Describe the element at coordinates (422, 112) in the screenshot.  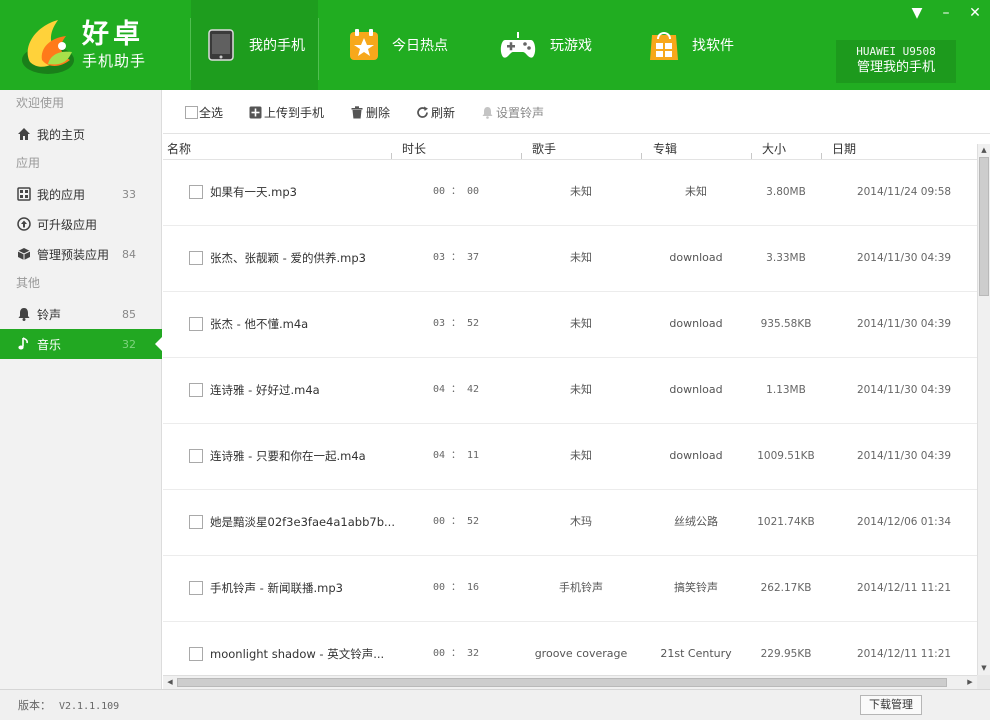
I see `refresh-icon` at that location.